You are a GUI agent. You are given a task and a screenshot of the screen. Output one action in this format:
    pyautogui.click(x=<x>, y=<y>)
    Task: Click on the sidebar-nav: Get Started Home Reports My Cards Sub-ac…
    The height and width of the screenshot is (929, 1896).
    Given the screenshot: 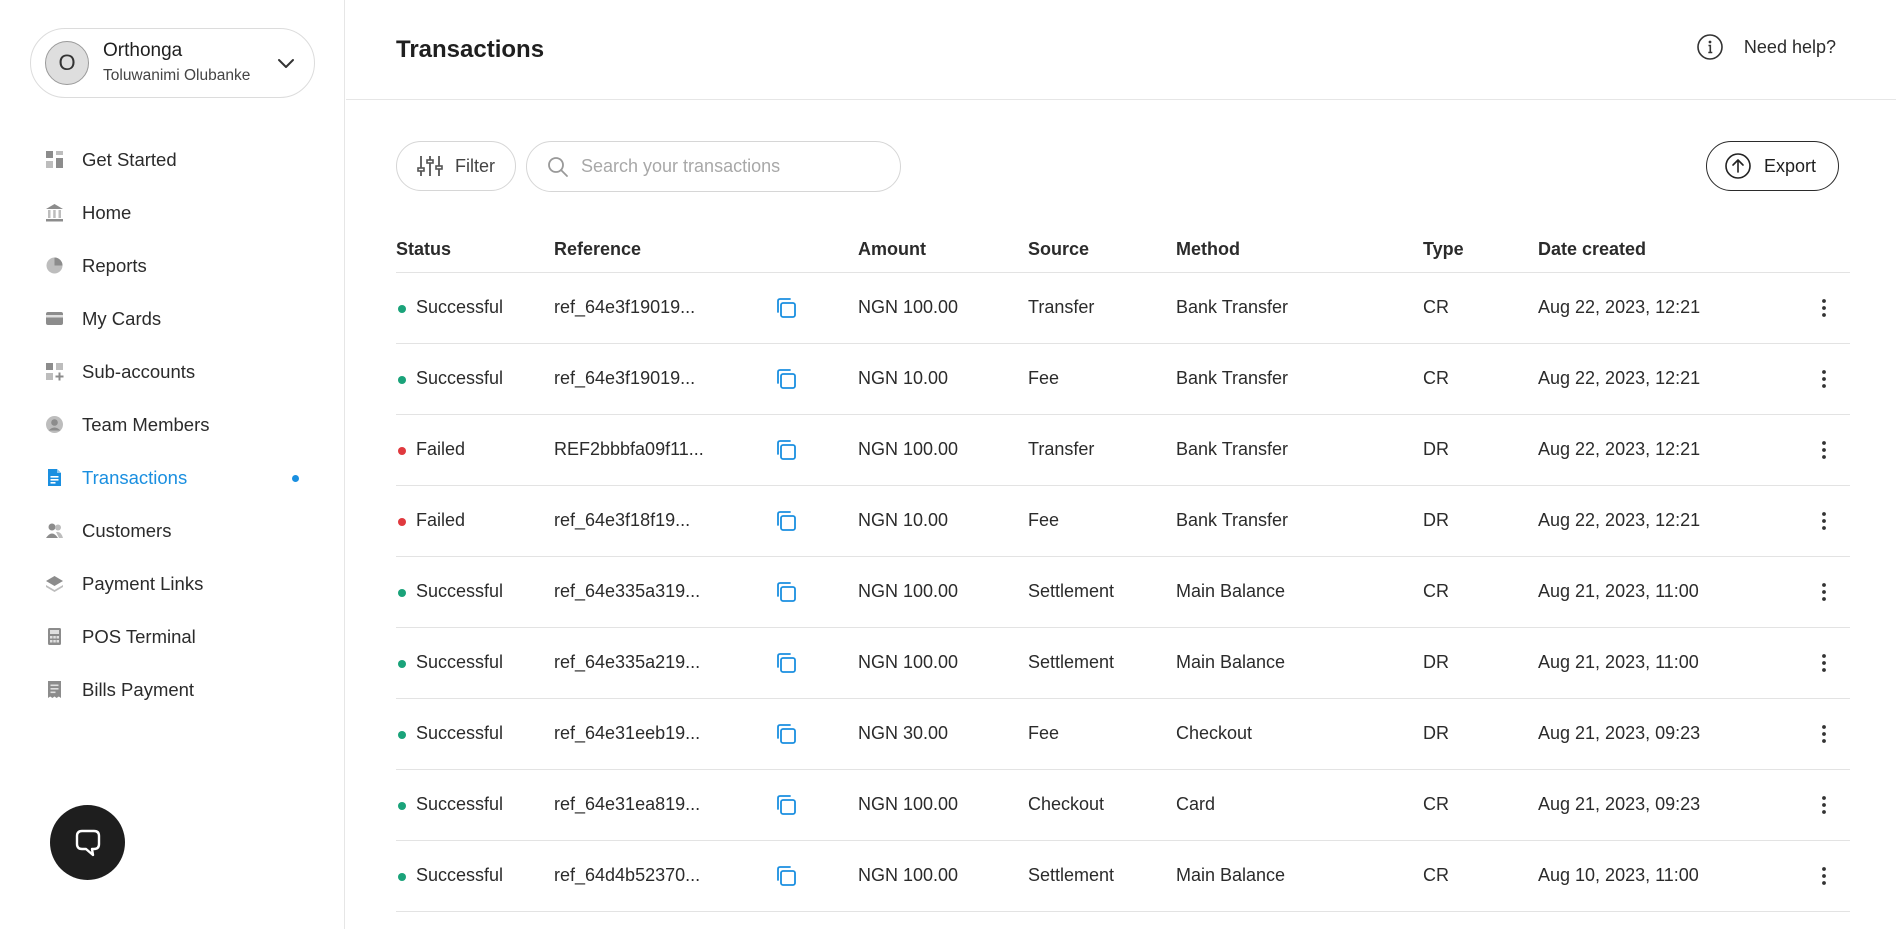 What is the action you would take?
    pyautogui.click(x=172, y=424)
    